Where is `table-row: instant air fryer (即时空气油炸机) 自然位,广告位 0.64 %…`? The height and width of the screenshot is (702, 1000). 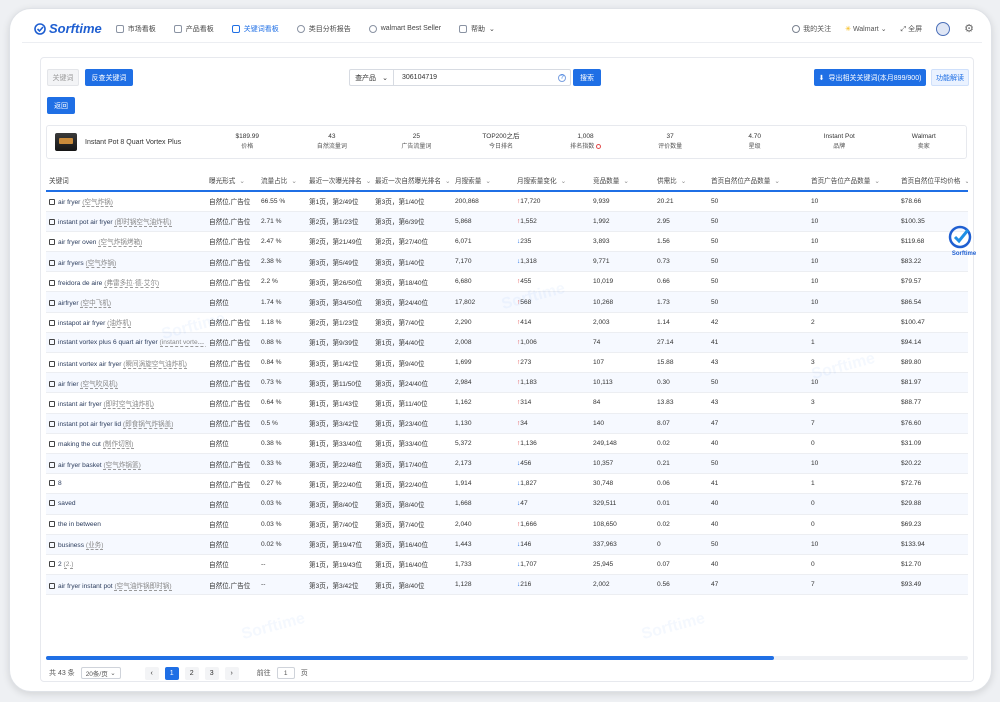 table-row: instant air fryer (即时空气油炸机) 自然位,广告位 0.64 %… is located at coordinates (507, 403).